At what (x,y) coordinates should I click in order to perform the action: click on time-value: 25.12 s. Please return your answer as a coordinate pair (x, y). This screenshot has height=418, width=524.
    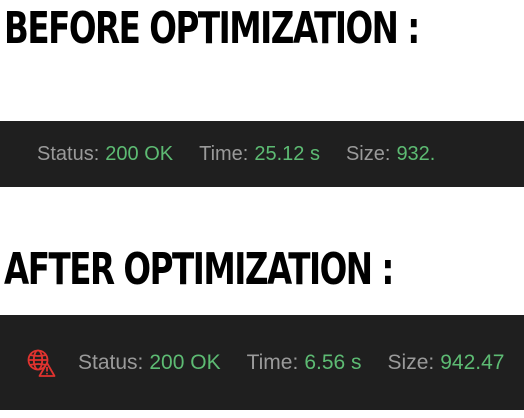
    Looking at the image, I should click on (287, 154).